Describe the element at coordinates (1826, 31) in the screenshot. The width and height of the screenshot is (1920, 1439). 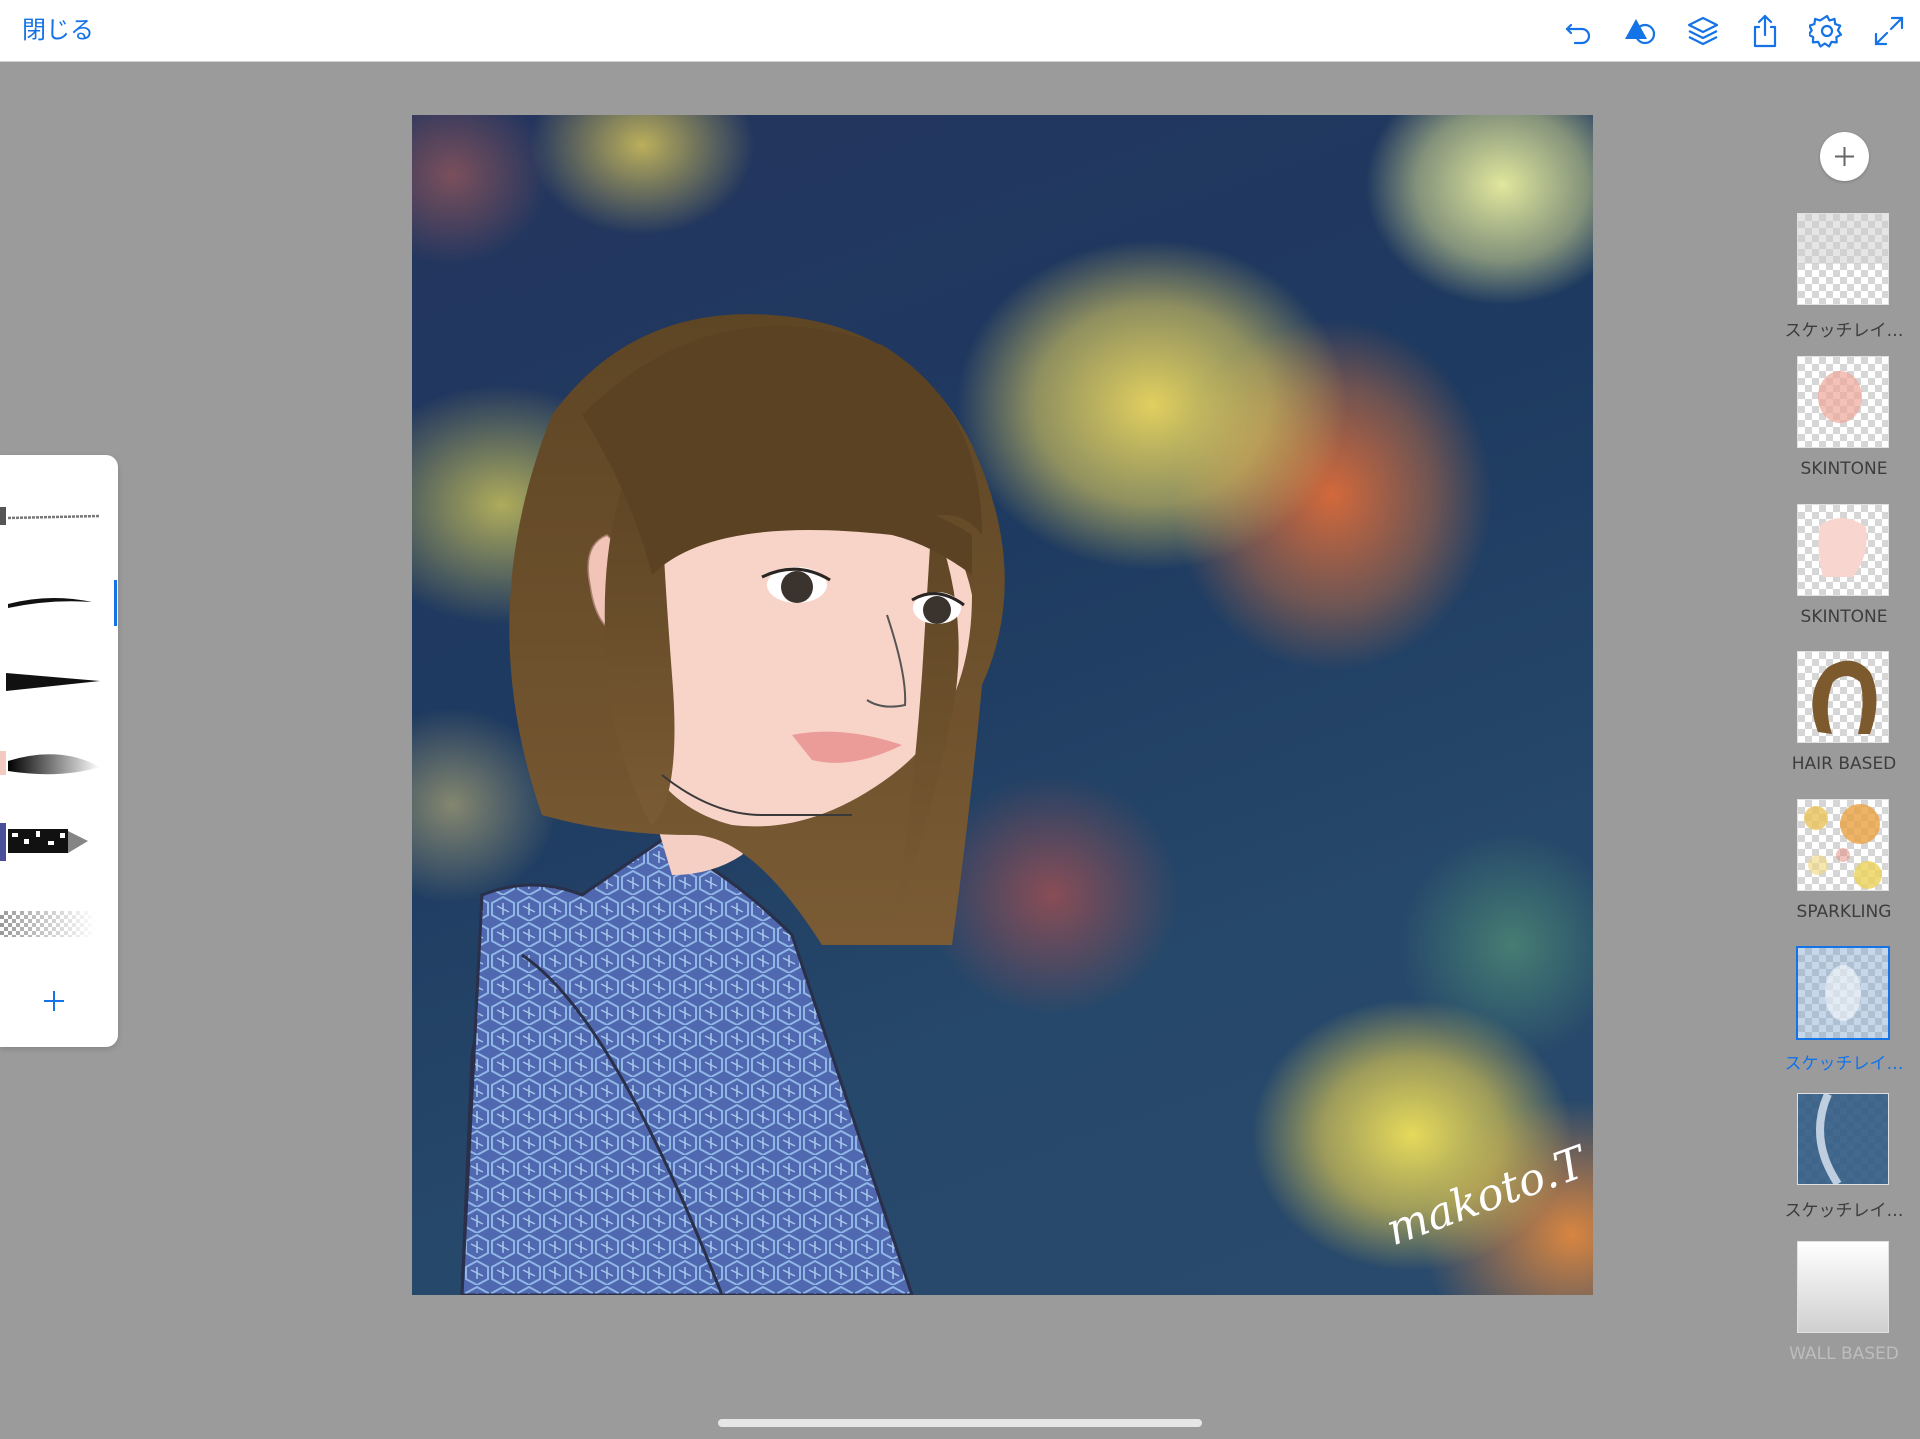
I see `settings-icon` at that location.